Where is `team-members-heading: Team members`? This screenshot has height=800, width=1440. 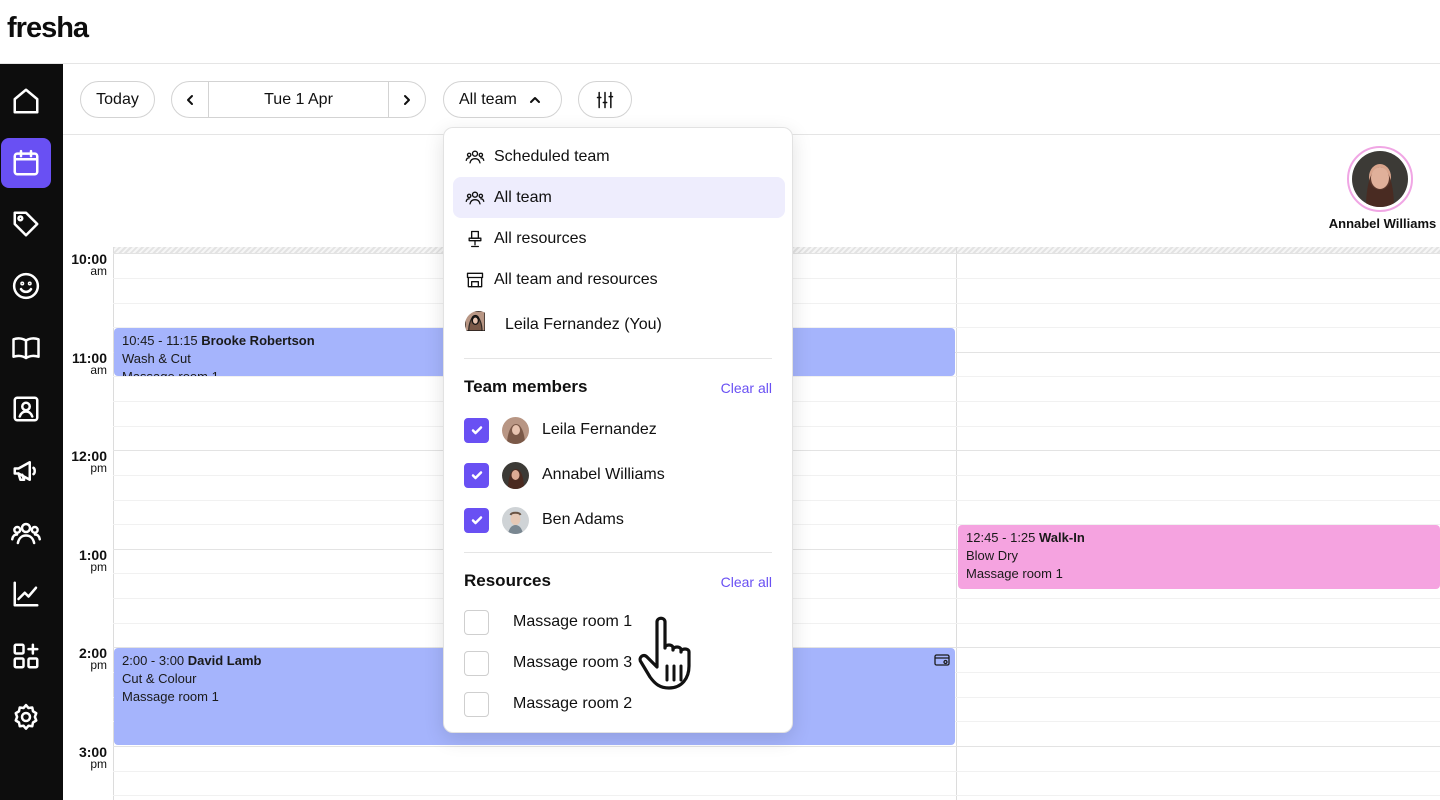 team-members-heading: Team members is located at coordinates (526, 386).